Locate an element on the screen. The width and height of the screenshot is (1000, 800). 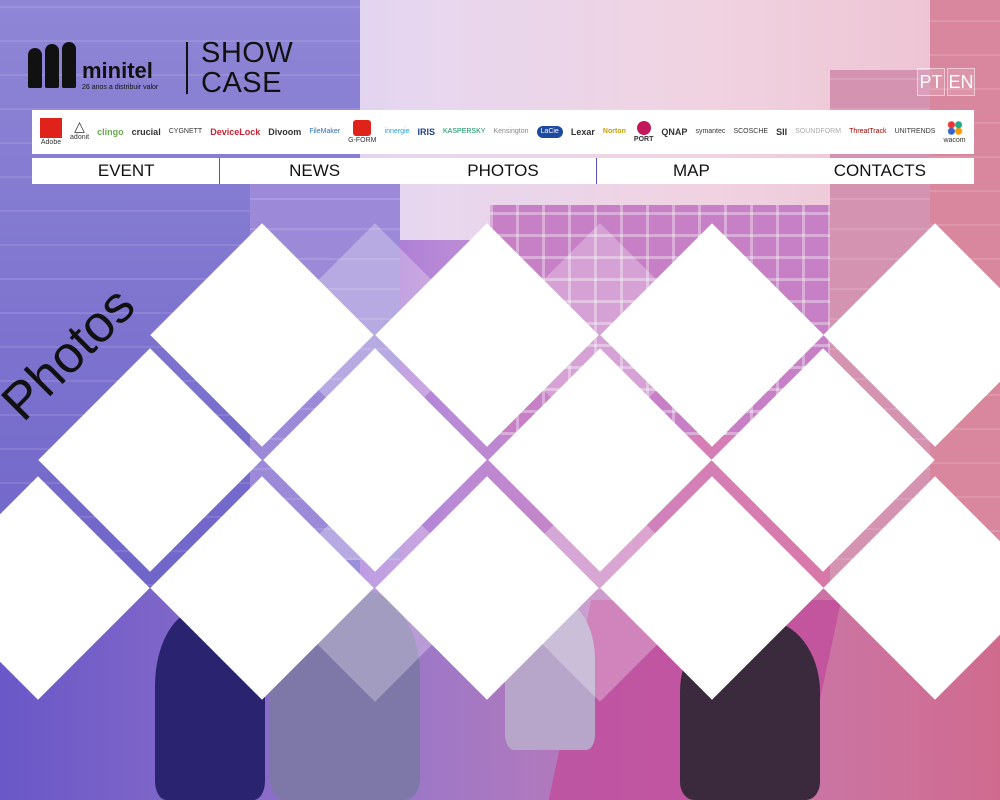
nav-news: NEWS is located at coordinates (314, 171).